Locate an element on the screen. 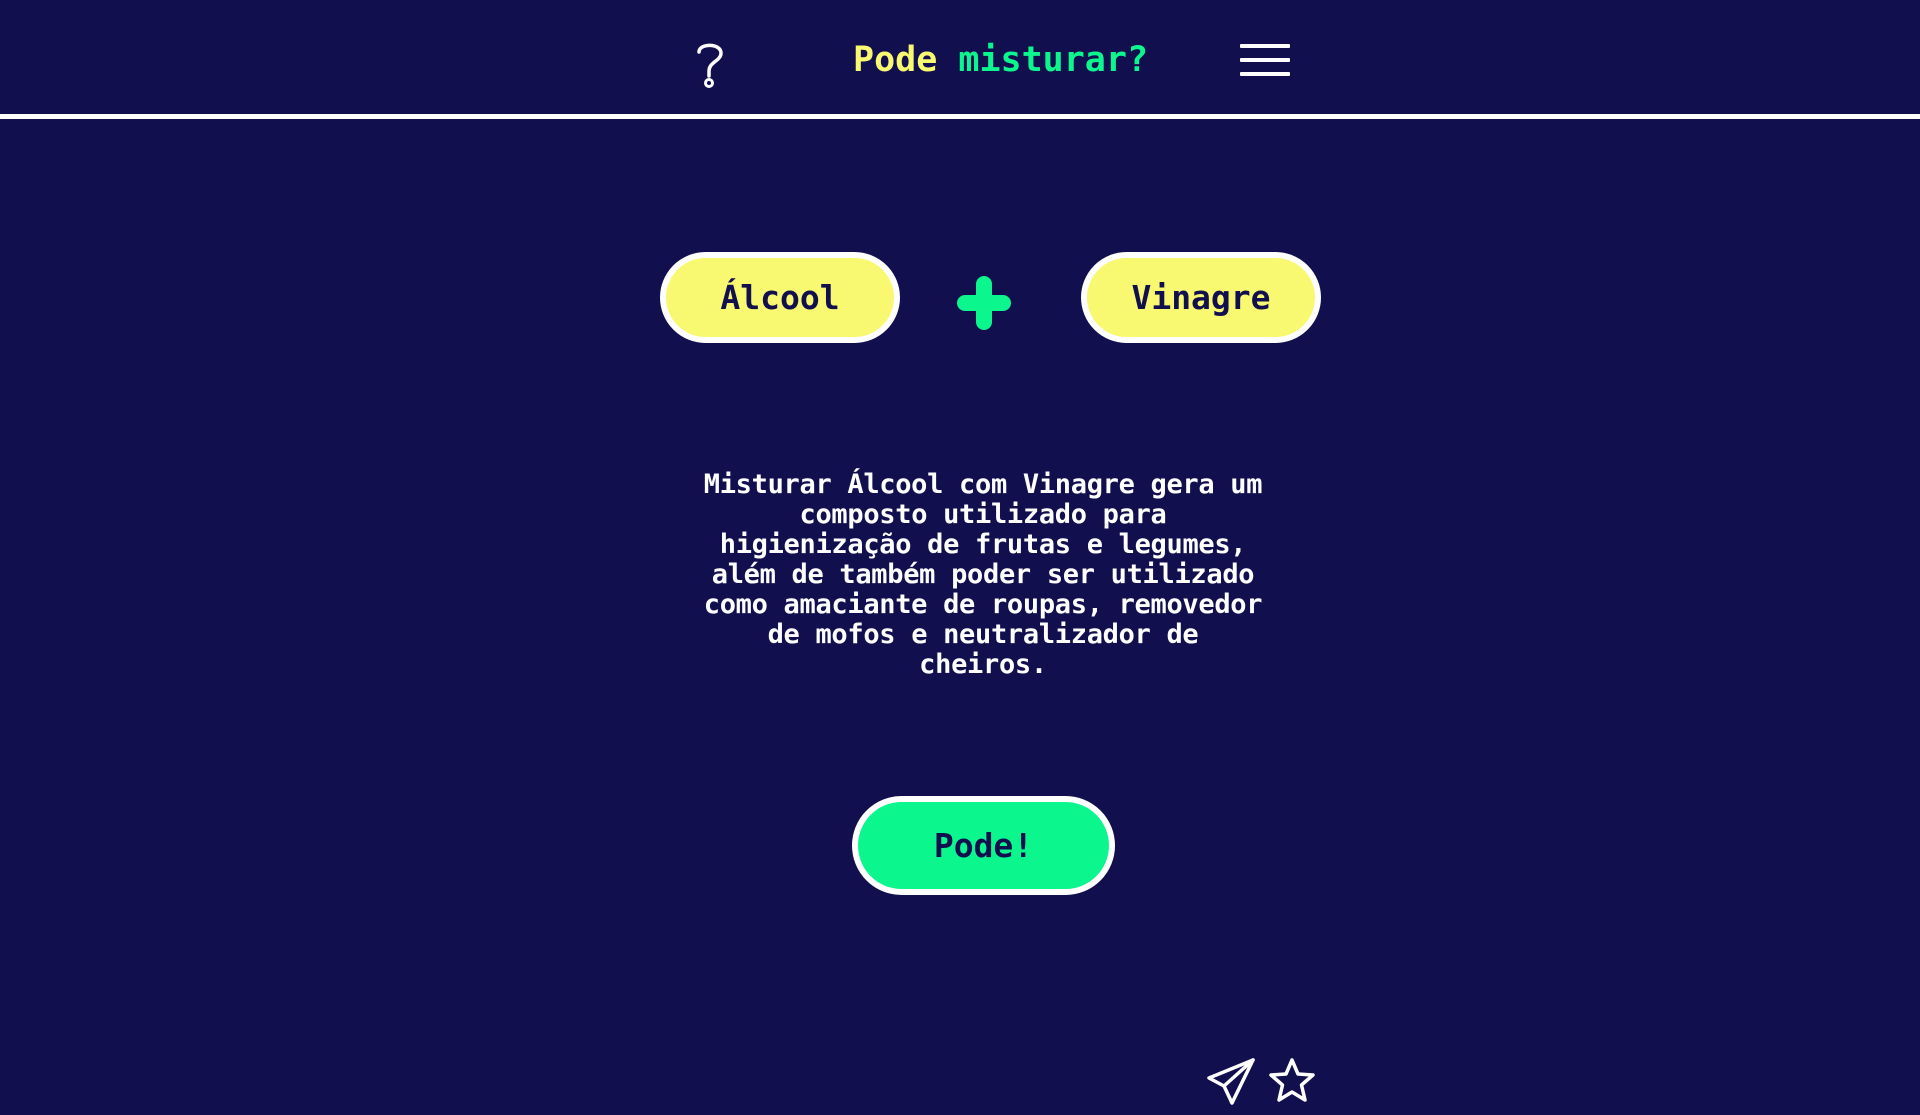 This screenshot has height=1115, width=1920. help-button is located at coordinates (710, 62).